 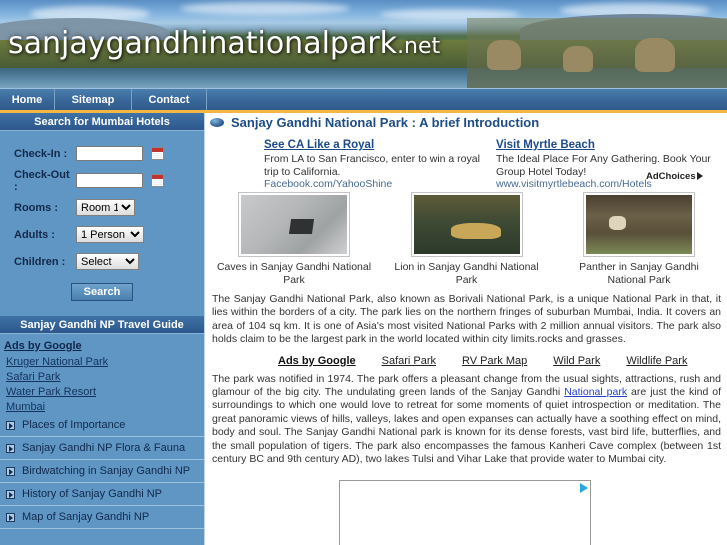 What do you see at coordinates (376, 145) in the screenshot?
I see `top-ad-left-title: See CA Like a Royal` at bounding box center [376, 145].